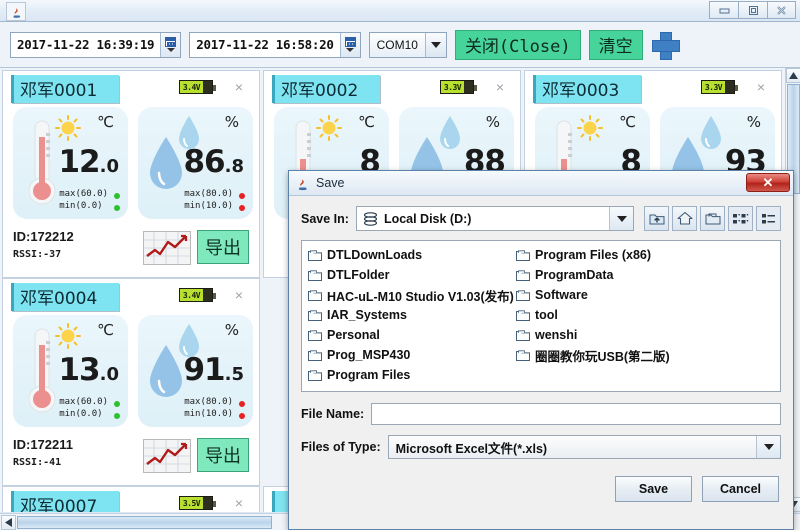 The height and width of the screenshot is (530, 800). Describe the element at coordinates (88, 370) in the screenshot. I see `temperature-value: 13.0` at that location.